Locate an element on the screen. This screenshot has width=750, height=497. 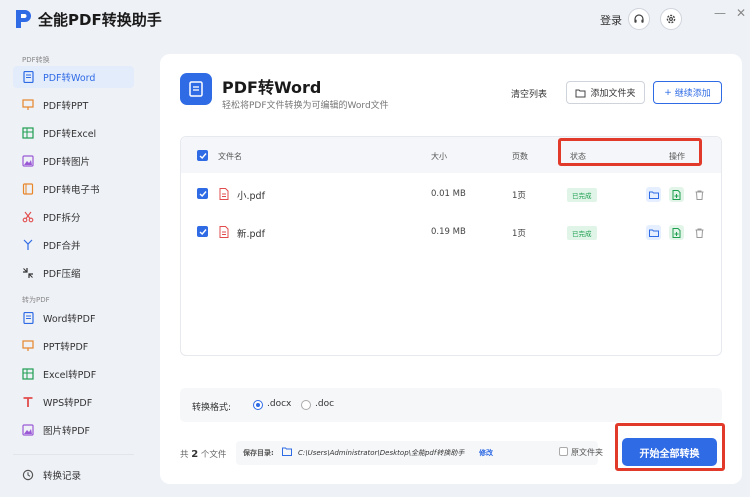
edit-path-link: 修改 is located at coordinates (486, 453).